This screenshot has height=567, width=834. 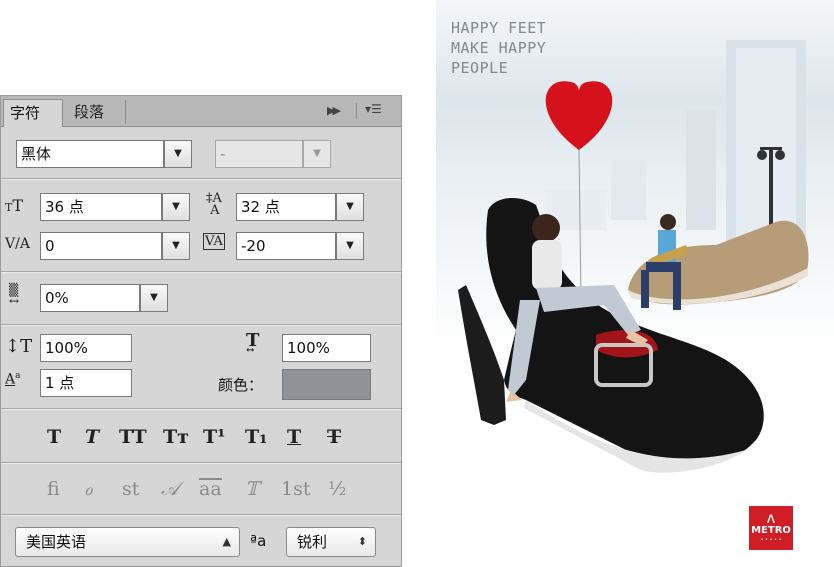 I want to click on subscript-button: T₁, so click(x=256, y=437).